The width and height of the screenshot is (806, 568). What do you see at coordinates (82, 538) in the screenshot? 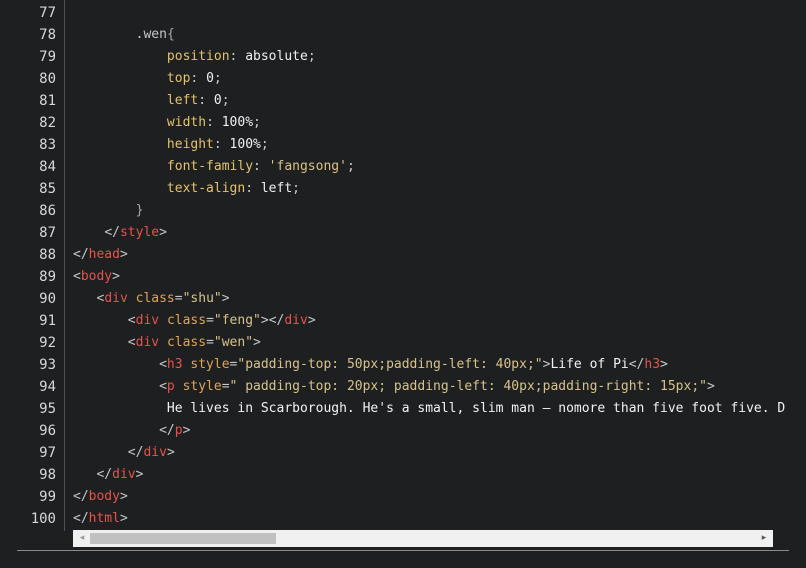
I see `scroll-left-arrow-icon: ◂` at bounding box center [82, 538].